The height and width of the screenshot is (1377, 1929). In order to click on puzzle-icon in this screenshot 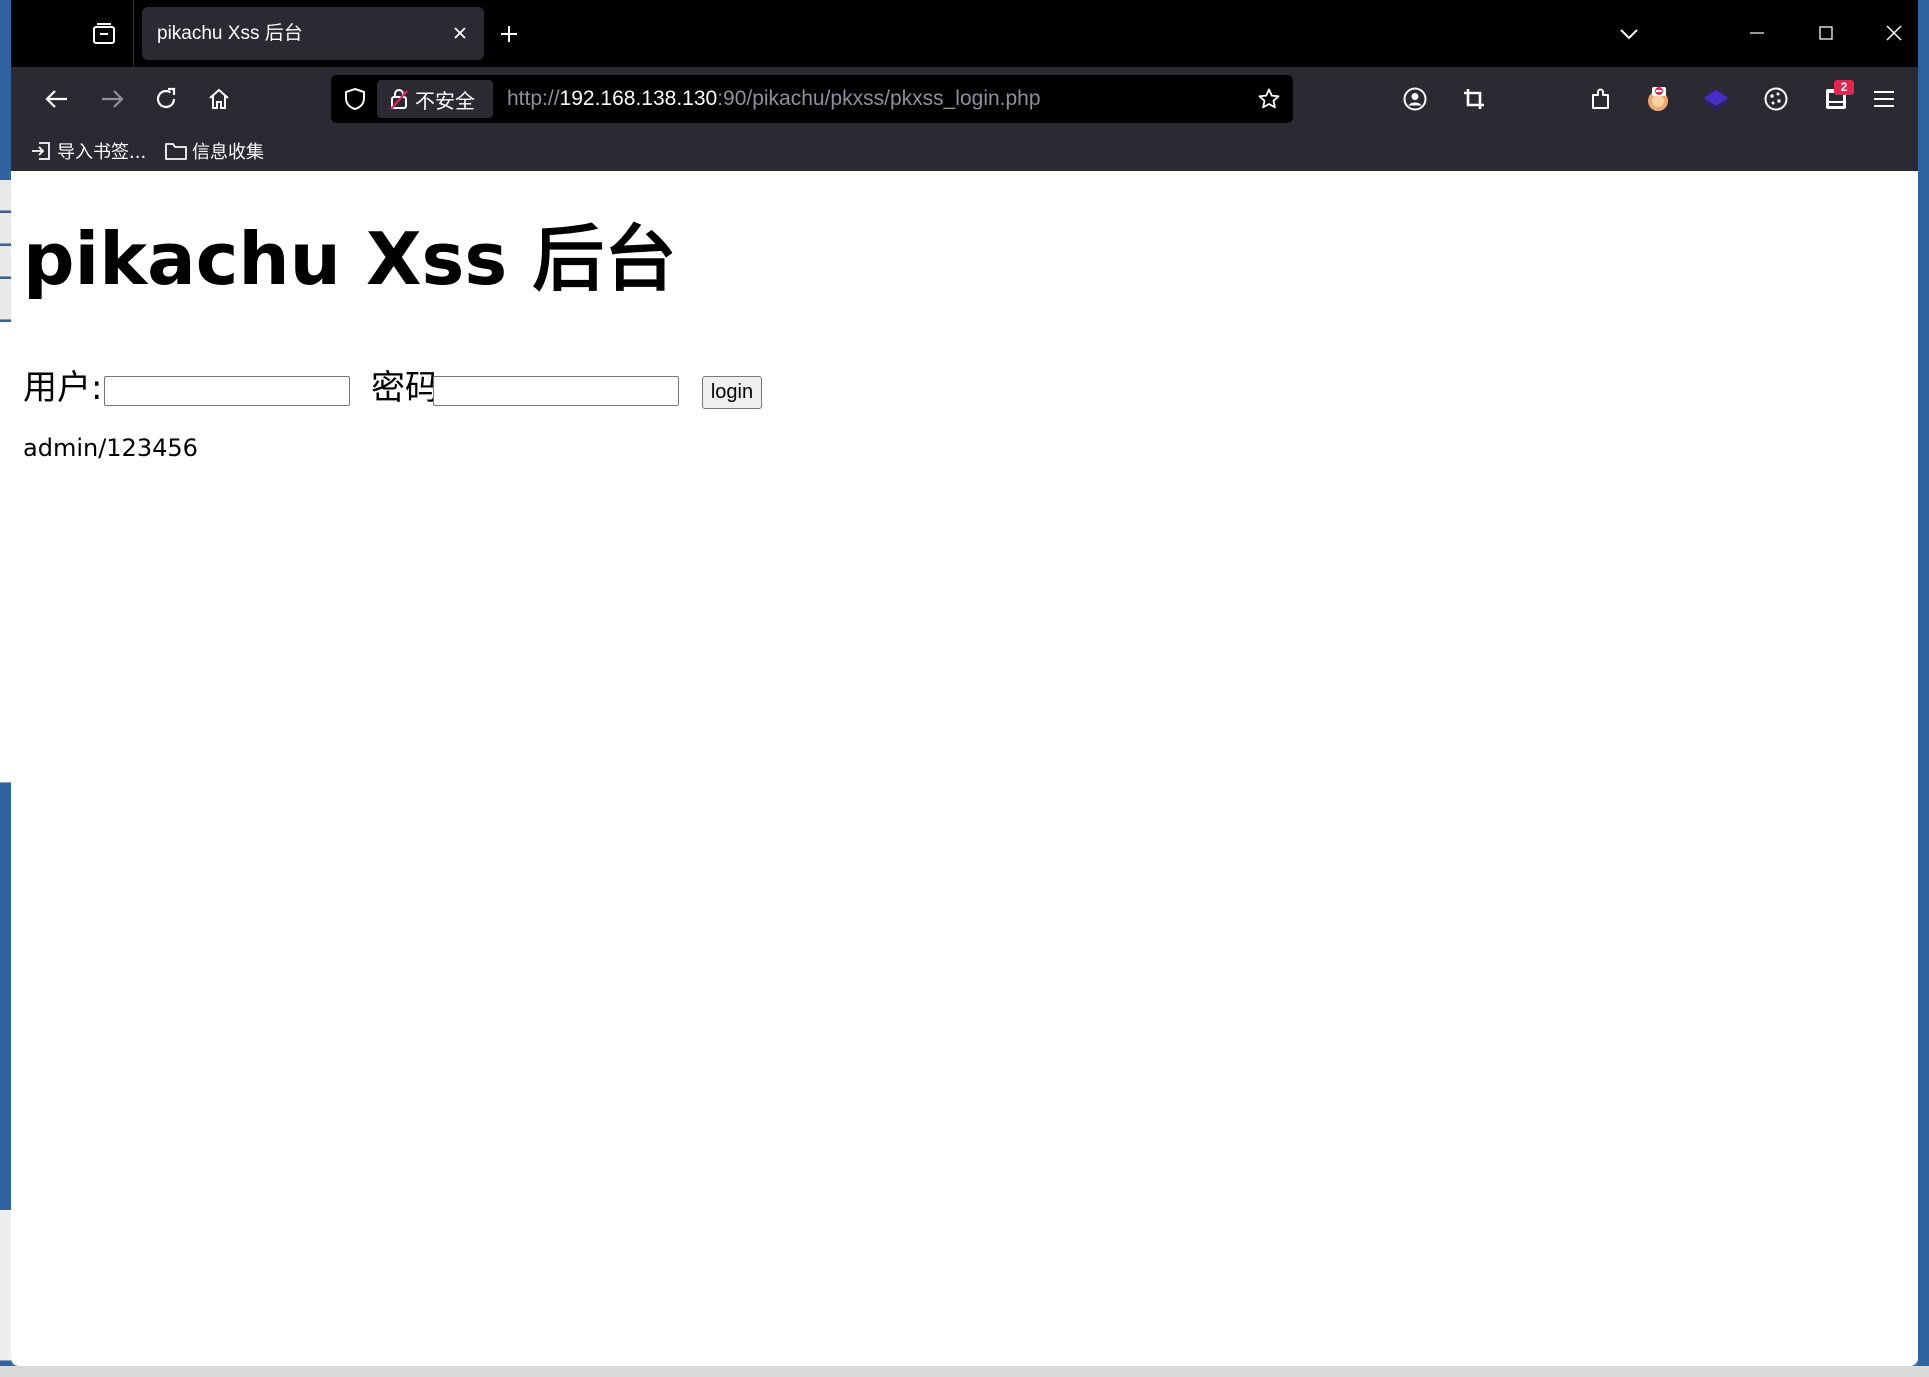, I will do `click(1600, 98)`.